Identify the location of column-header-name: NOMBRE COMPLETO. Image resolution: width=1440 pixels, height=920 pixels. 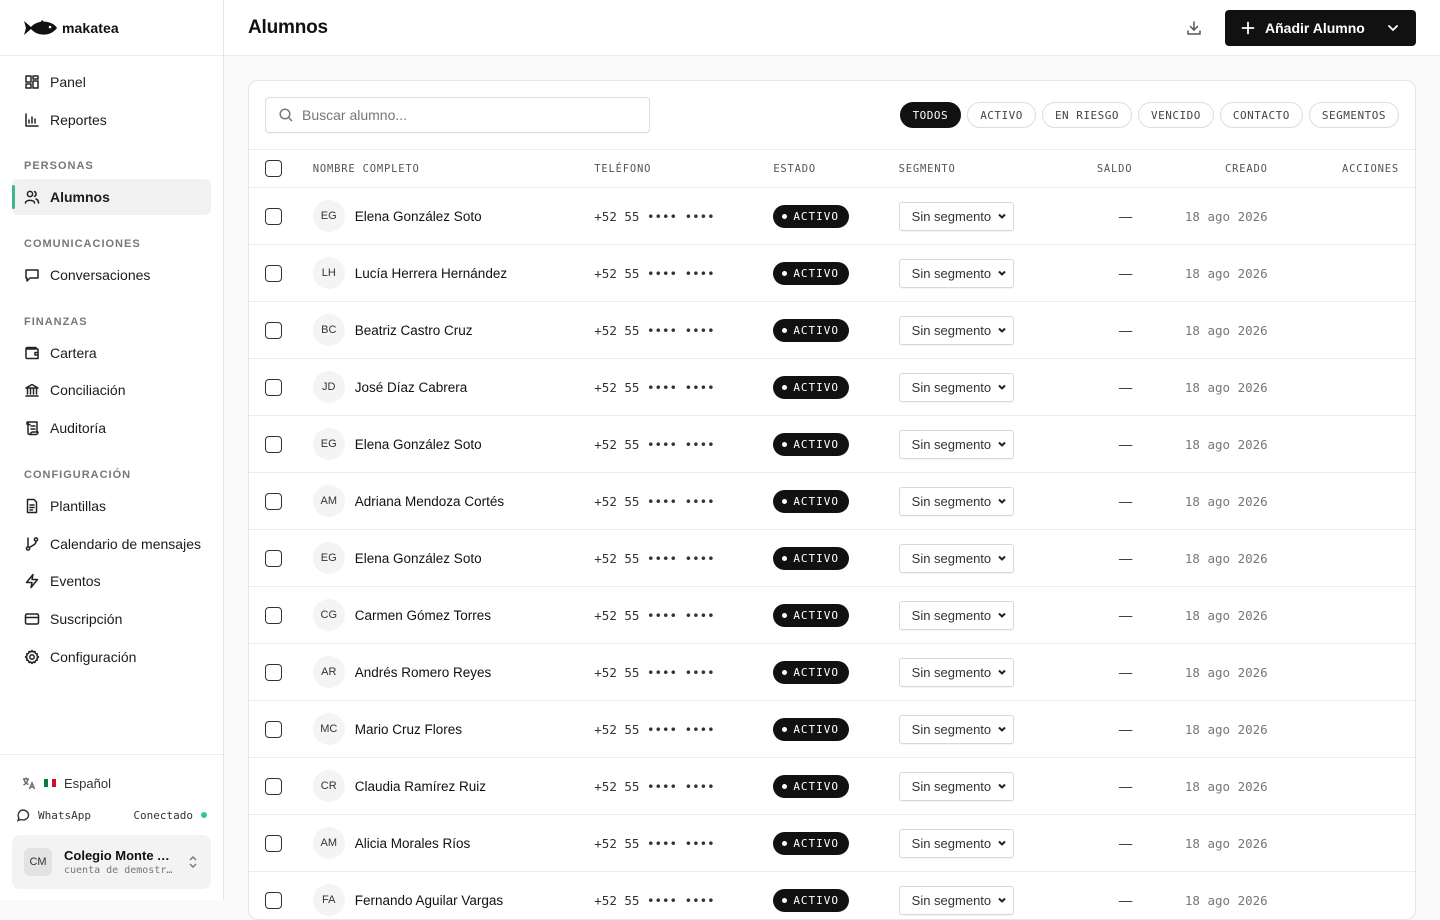
(454, 169).